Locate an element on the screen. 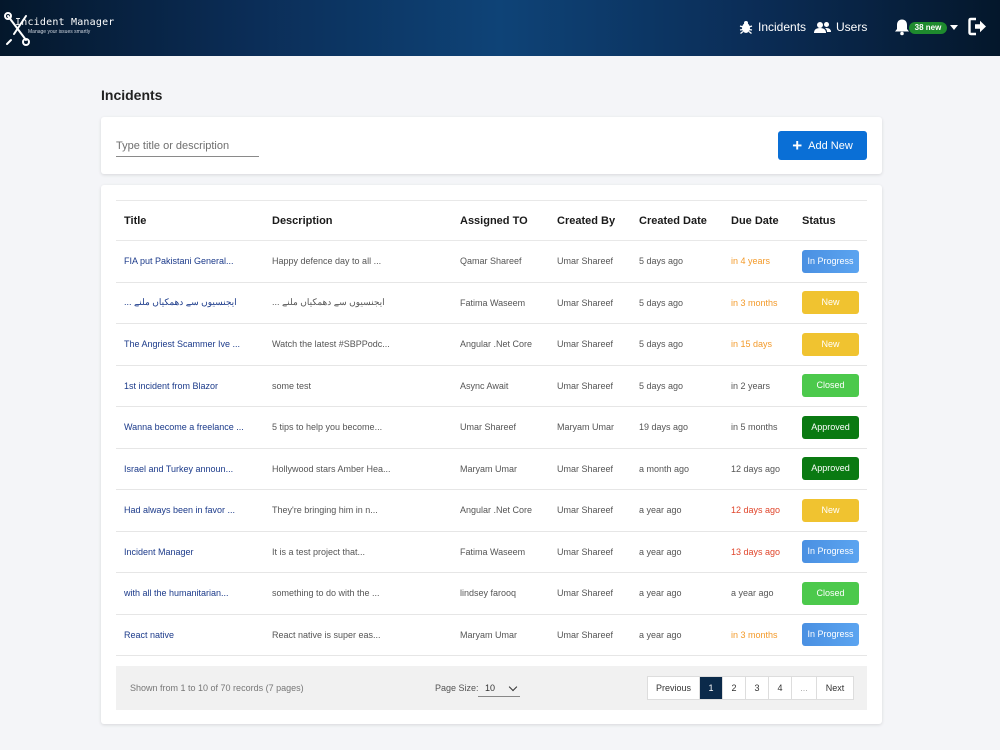  pagination-next: Next is located at coordinates (835, 688).